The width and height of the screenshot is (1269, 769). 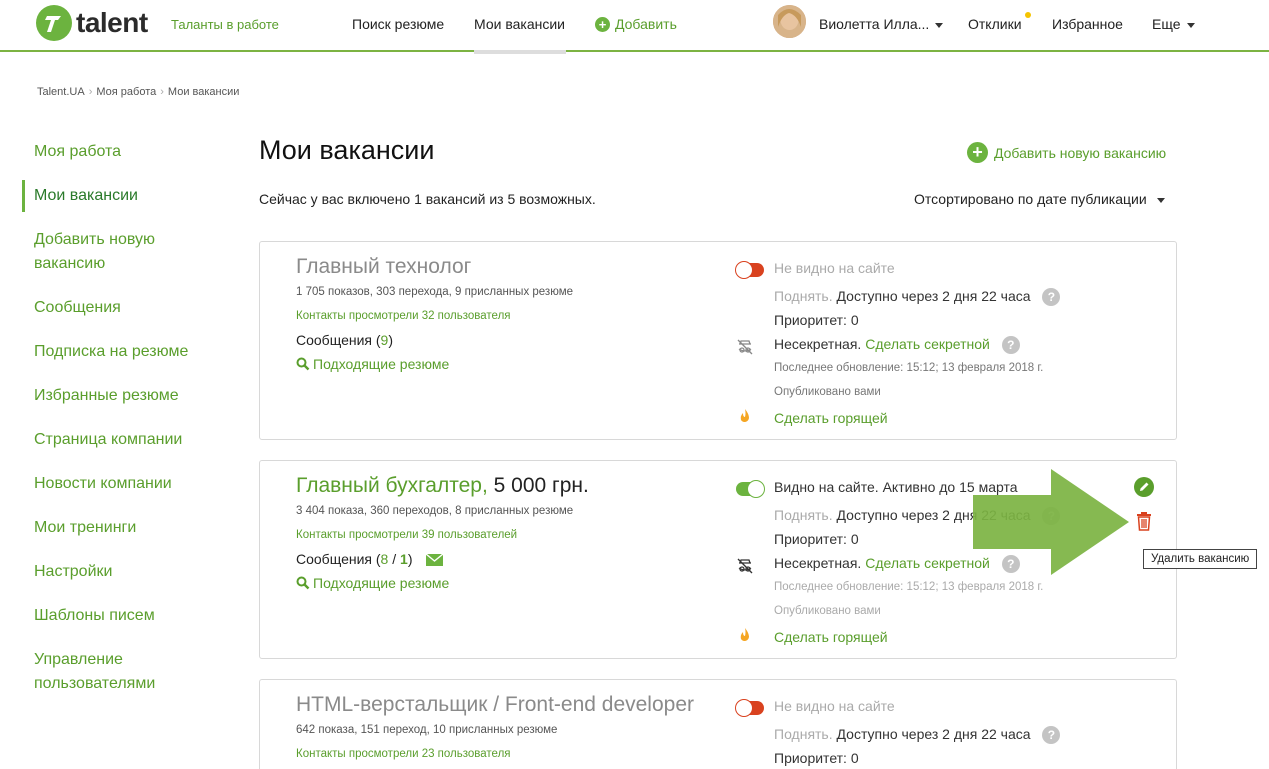 What do you see at coordinates (404, 559) in the screenshot?
I see `messages-new-count: 1` at bounding box center [404, 559].